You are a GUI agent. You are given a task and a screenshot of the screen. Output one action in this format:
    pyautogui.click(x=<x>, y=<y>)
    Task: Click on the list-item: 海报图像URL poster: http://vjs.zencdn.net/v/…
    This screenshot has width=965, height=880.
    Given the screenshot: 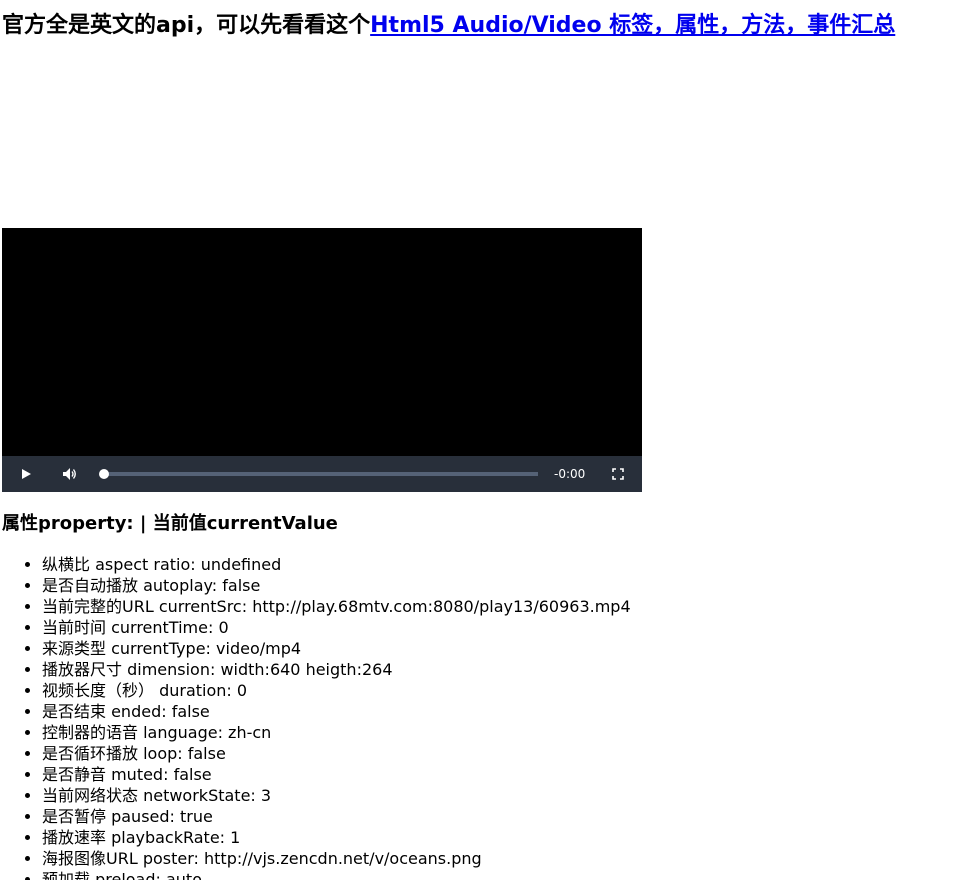 What is the action you would take?
    pyautogui.click(x=336, y=858)
    